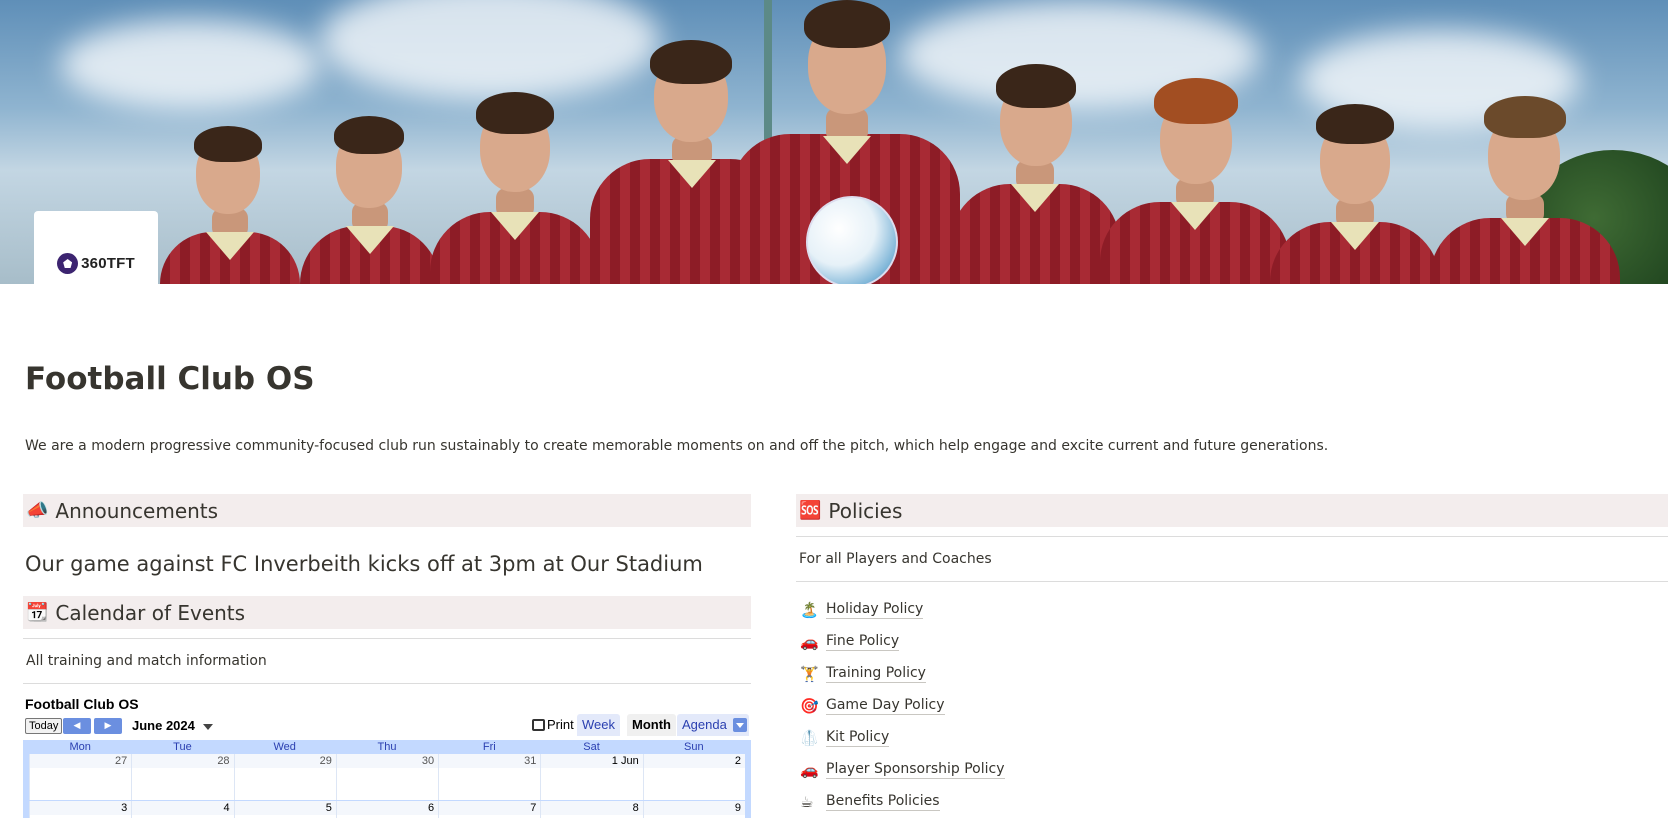  What do you see at coordinates (37, 510) in the screenshot?
I see `megaphone-icon: 📣` at bounding box center [37, 510].